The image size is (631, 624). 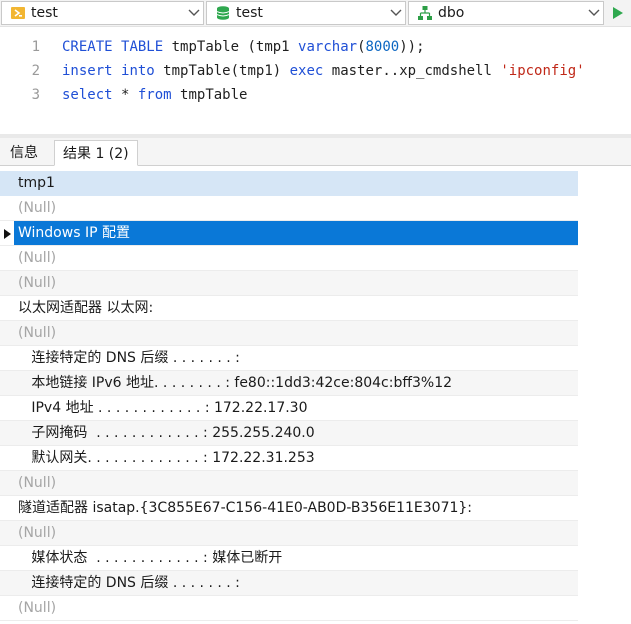 I want to click on code-token: TABLE, so click(x=142, y=47).